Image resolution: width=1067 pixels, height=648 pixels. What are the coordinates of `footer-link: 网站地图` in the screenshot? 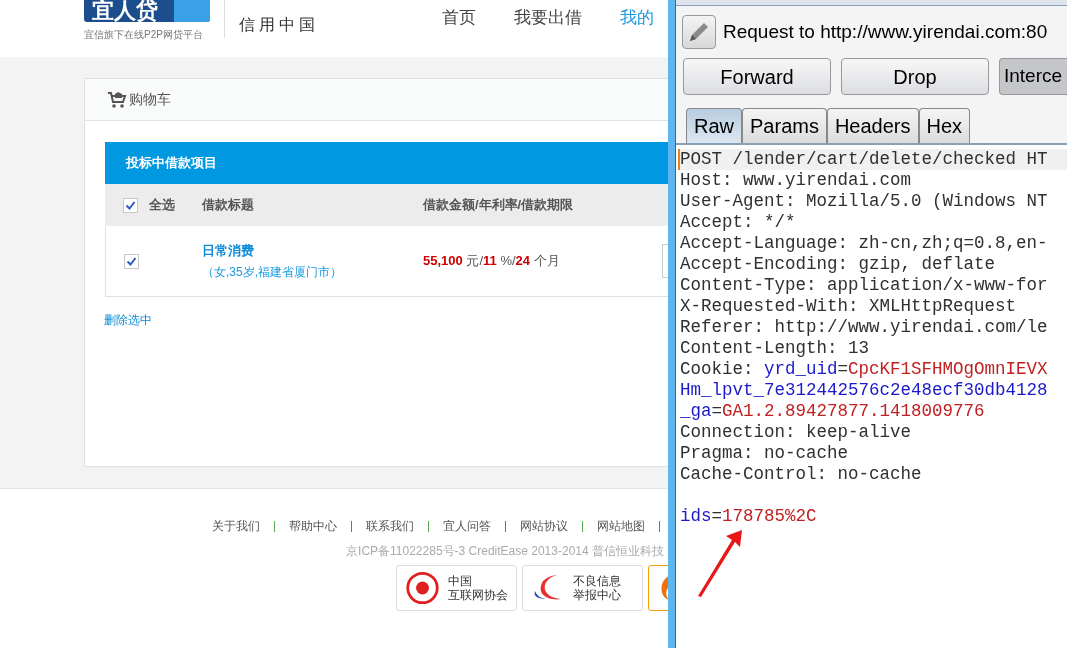 It's located at (621, 526).